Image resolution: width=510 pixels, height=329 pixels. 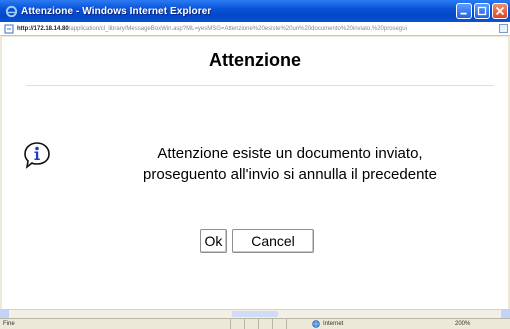 I want to click on page-icon, so click(x=9, y=28).